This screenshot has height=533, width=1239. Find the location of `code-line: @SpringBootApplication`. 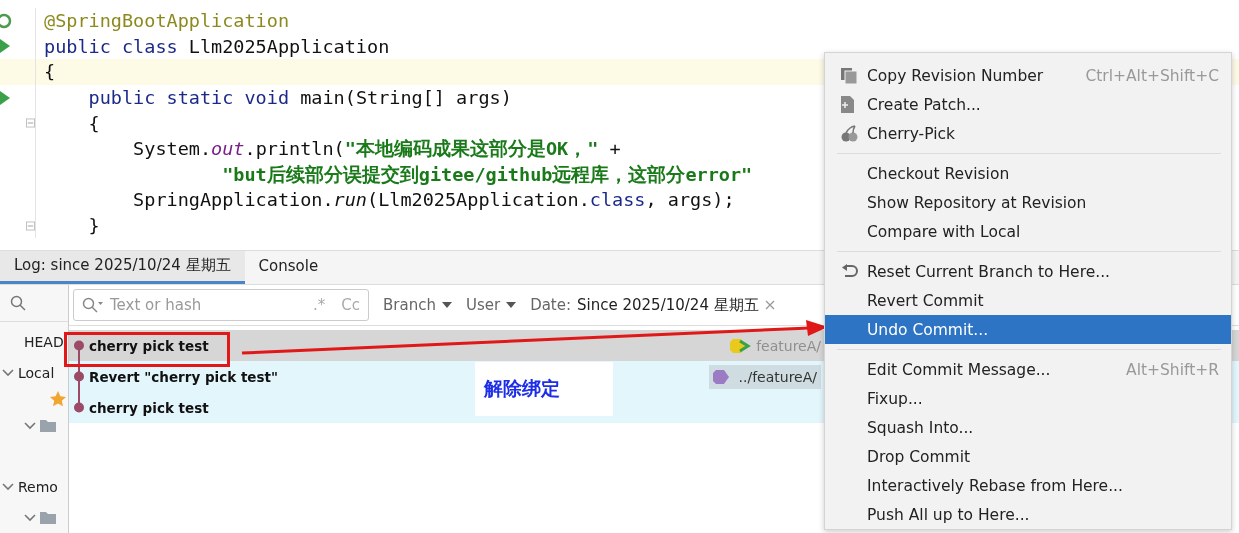

code-line: @SpringBootApplication is located at coordinates (166, 21).